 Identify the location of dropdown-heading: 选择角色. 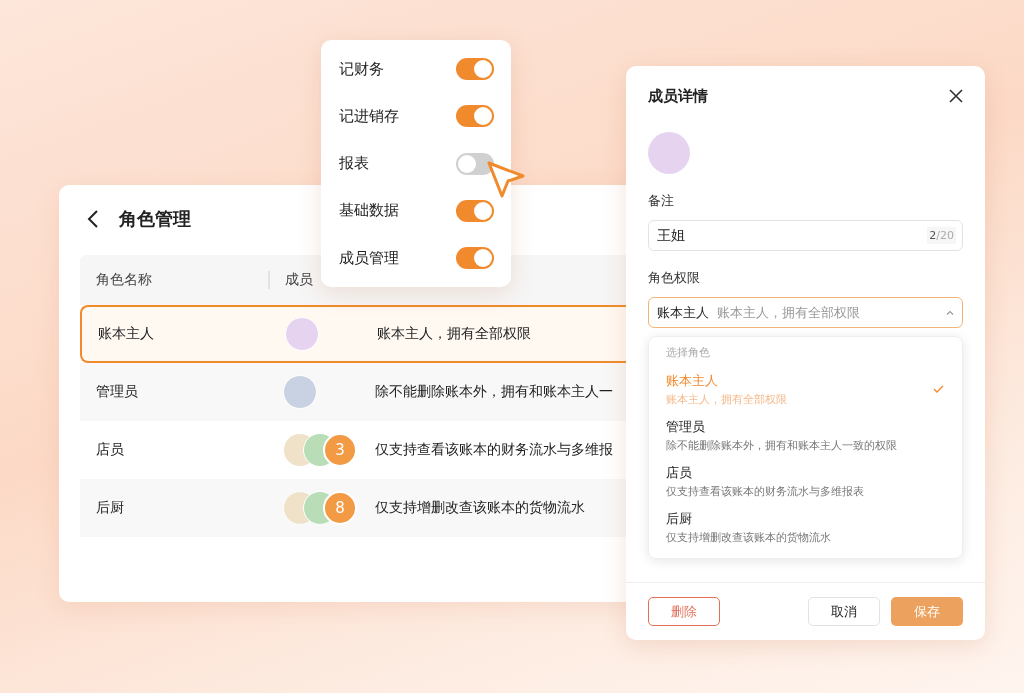
(688, 352).